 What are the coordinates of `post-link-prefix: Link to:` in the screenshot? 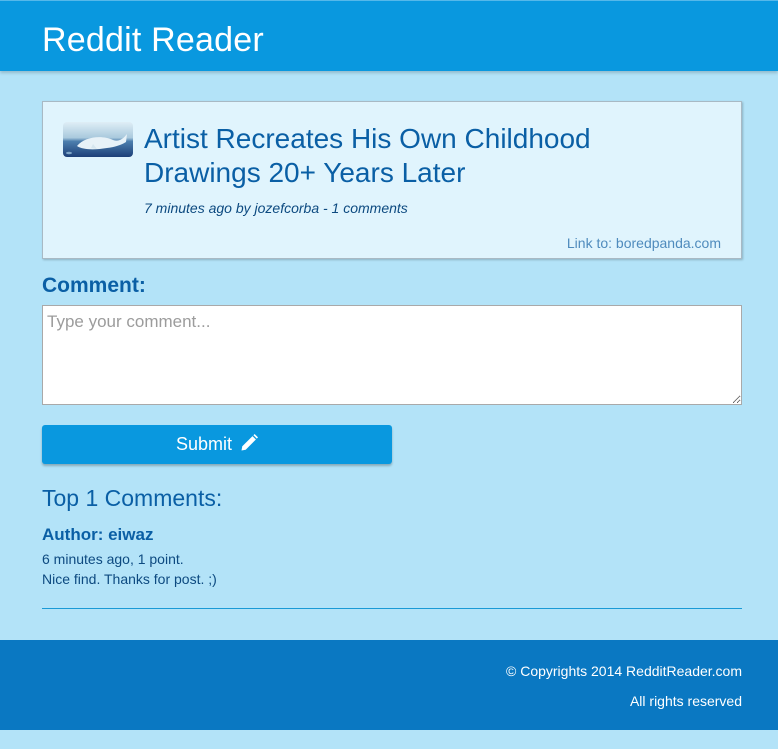 It's located at (591, 243).